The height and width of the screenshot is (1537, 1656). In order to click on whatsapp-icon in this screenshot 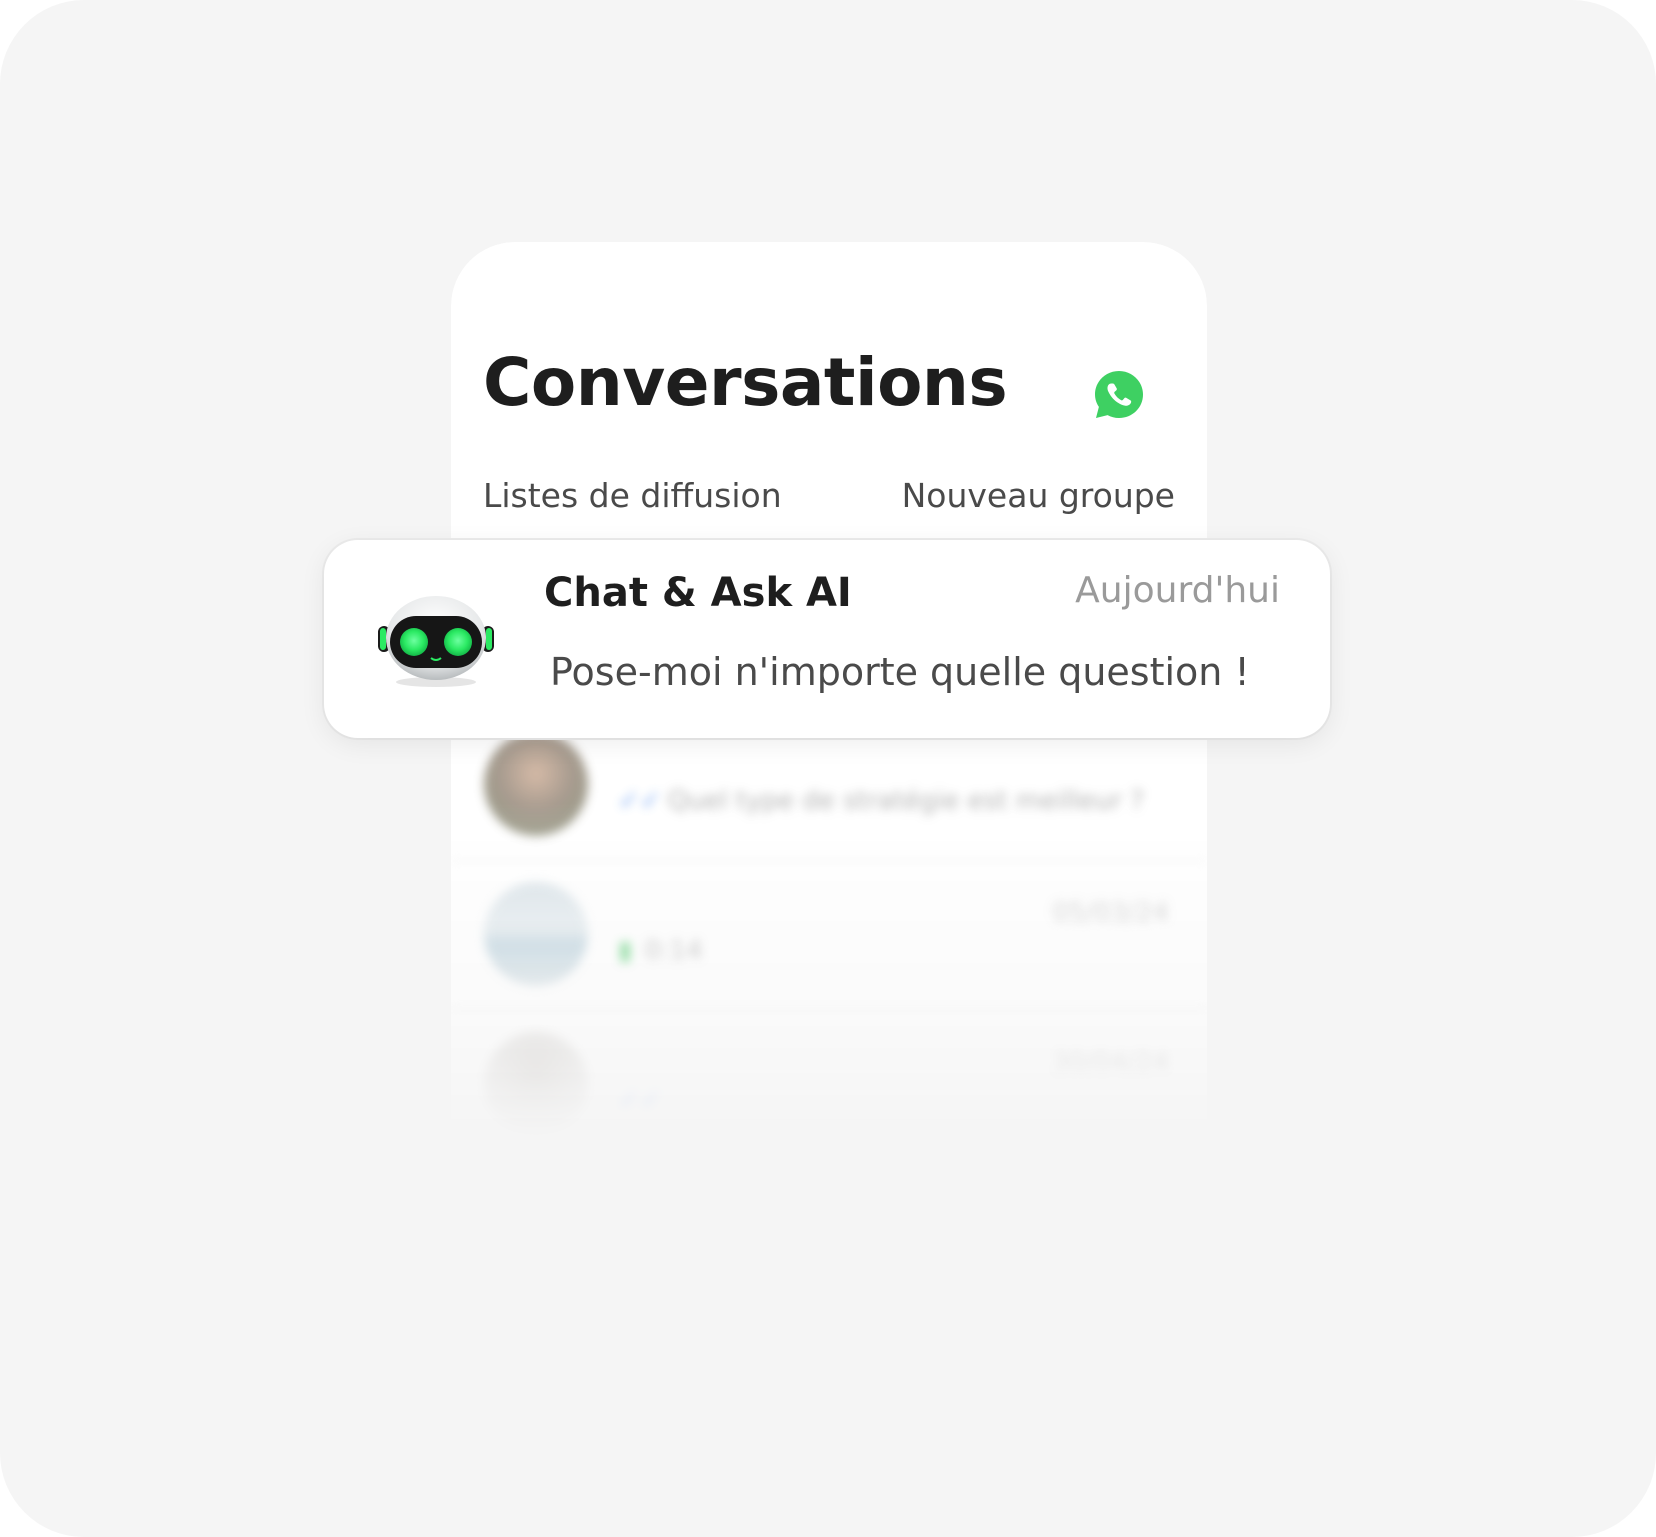, I will do `click(1119, 395)`.